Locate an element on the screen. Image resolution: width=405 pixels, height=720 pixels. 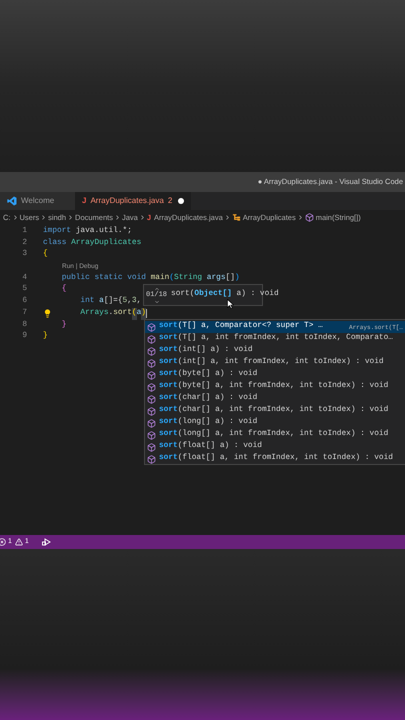
editor-logo-icon is located at coordinates (12, 201).